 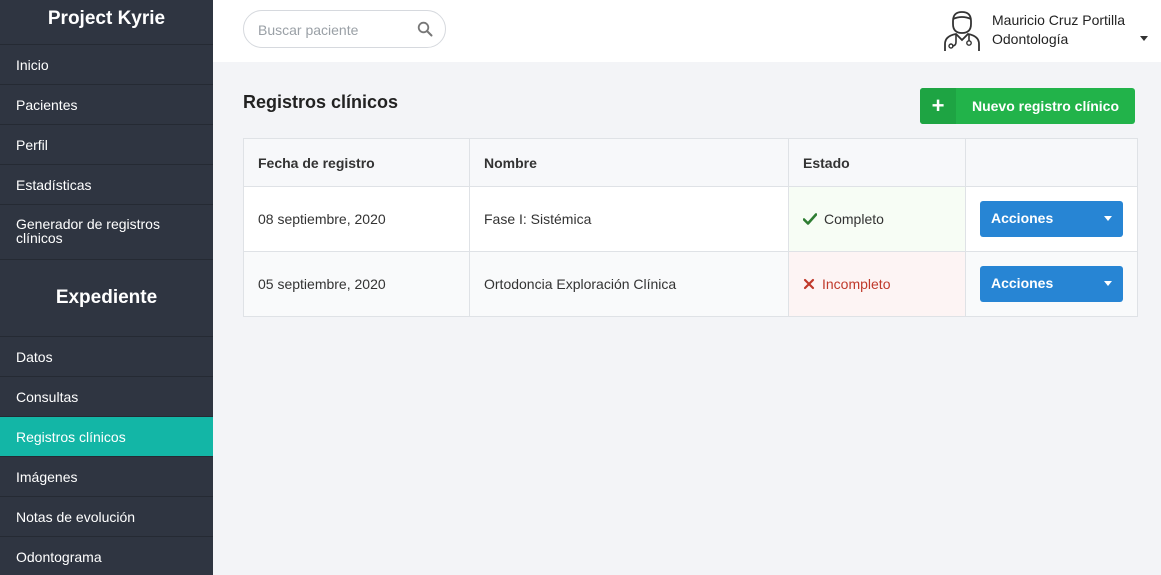 I want to click on sidebar-item-label: Perfil, so click(x=32, y=144).